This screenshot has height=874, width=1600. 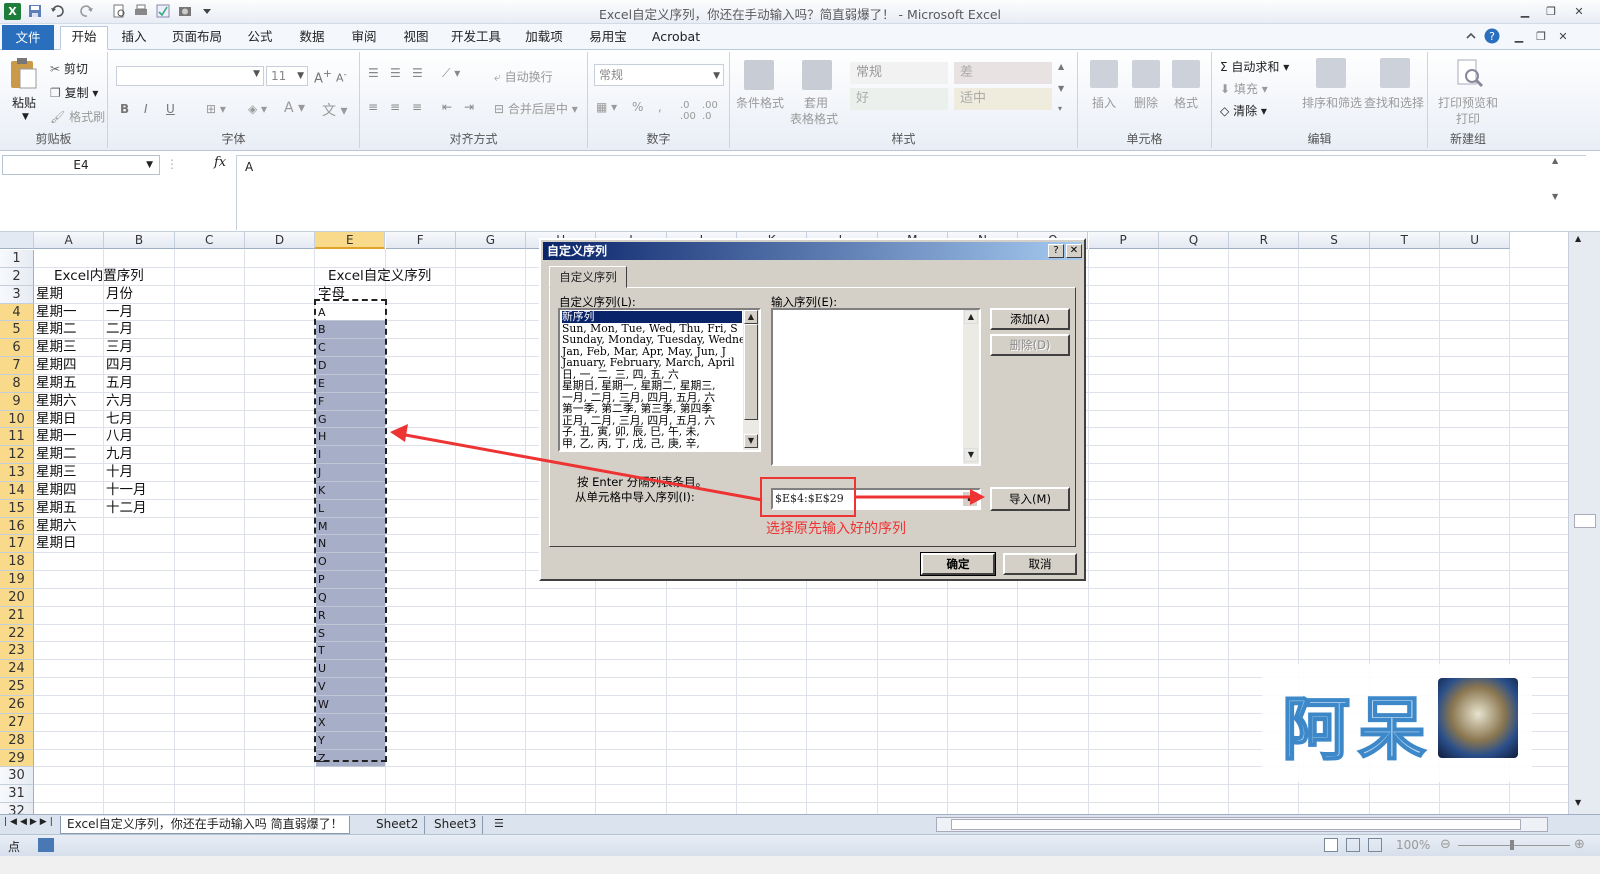 What do you see at coordinates (899, 73) in the screenshot?
I see `style-normal: 常规` at bounding box center [899, 73].